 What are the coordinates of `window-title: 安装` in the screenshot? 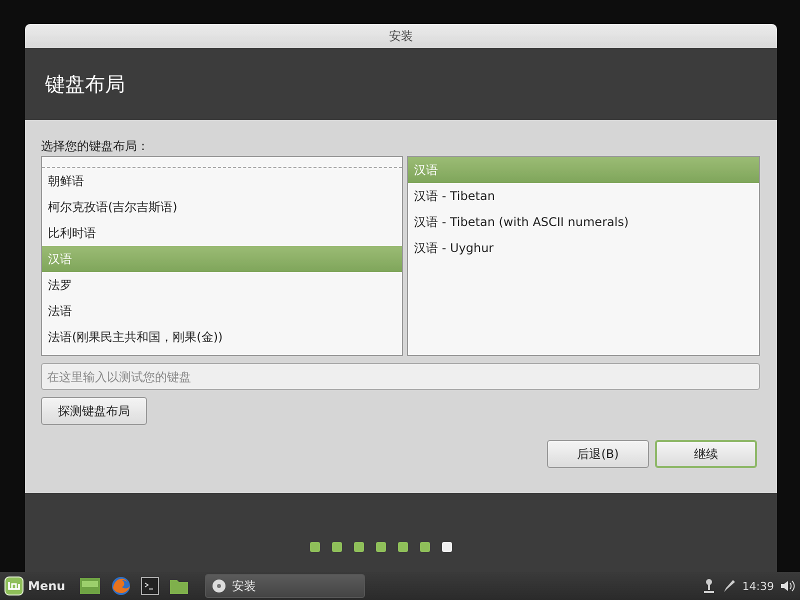 It's located at (401, 36).